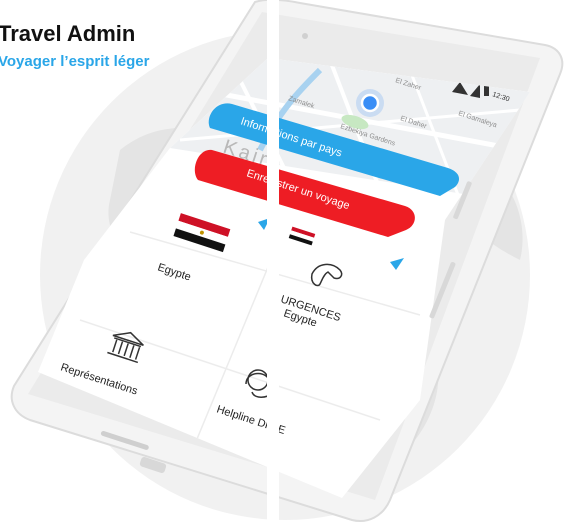  What do you see at coordinates (486, 91) in the screenshot?
I see `battery-icon` at bounding box center [486, 91].